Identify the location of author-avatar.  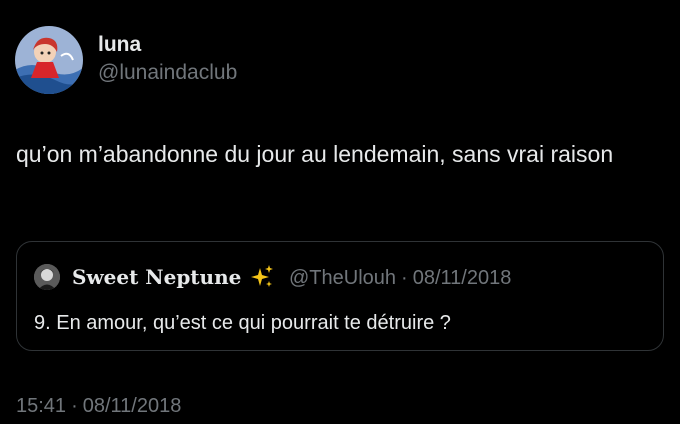
(49, 60).